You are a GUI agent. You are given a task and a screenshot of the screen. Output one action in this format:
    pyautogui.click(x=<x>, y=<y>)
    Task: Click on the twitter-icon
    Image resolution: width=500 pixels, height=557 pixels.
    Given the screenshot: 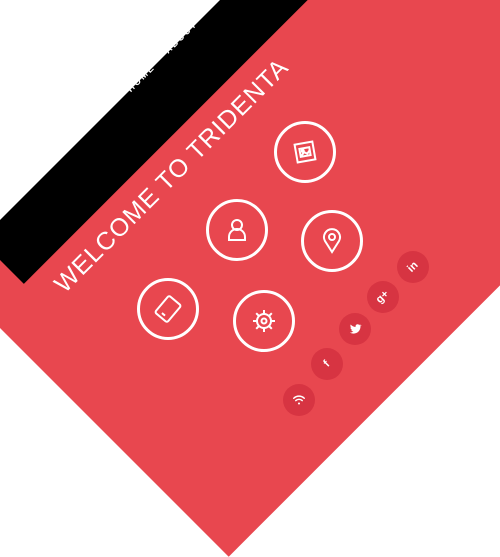 What is the action you would take?
    pyautogui.click(x=355, y=329)
    